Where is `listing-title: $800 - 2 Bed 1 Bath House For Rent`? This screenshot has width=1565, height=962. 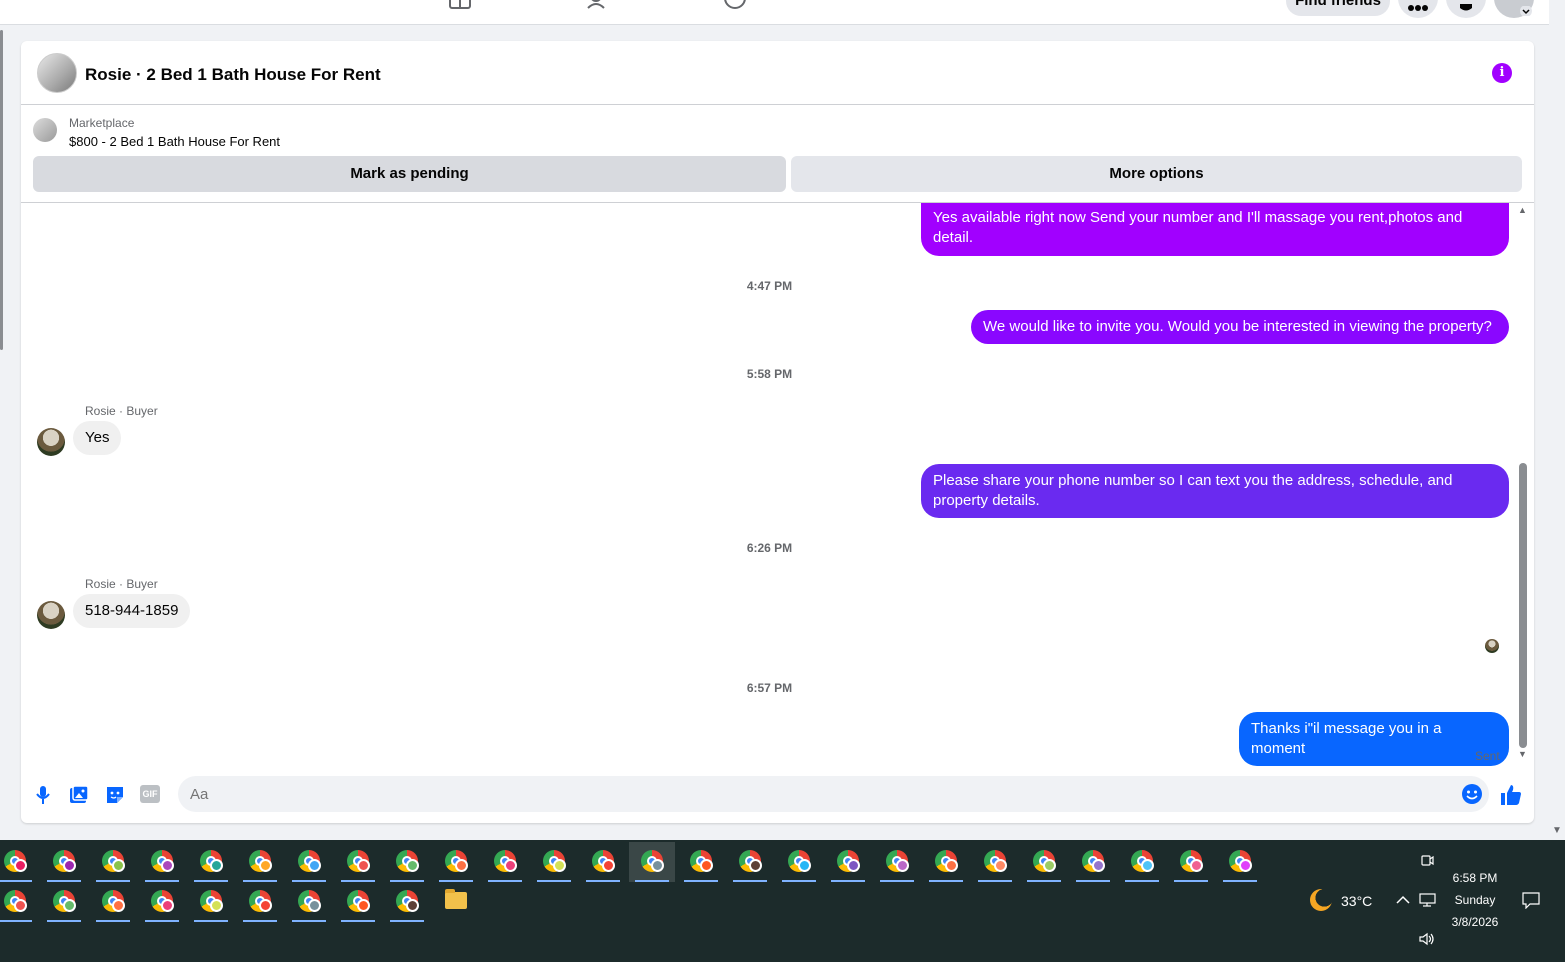 listing-title: $800 - 2 Bed 1 Bath House For Rent is located at coordinates (174, 141).